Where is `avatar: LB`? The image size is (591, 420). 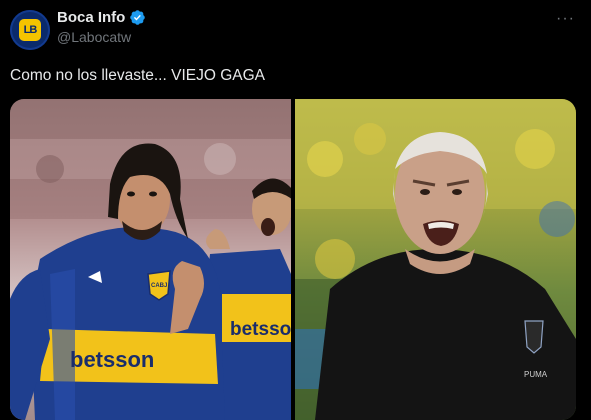 avatar: LB is located at coordinates (30, 30).